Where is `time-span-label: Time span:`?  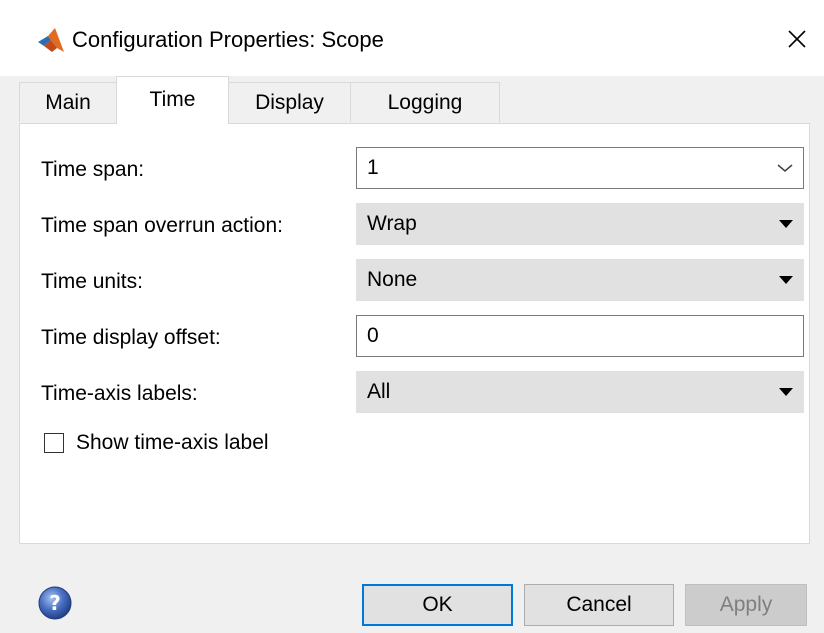 time-span-label: Time span: is located at coordinates (93, 169).